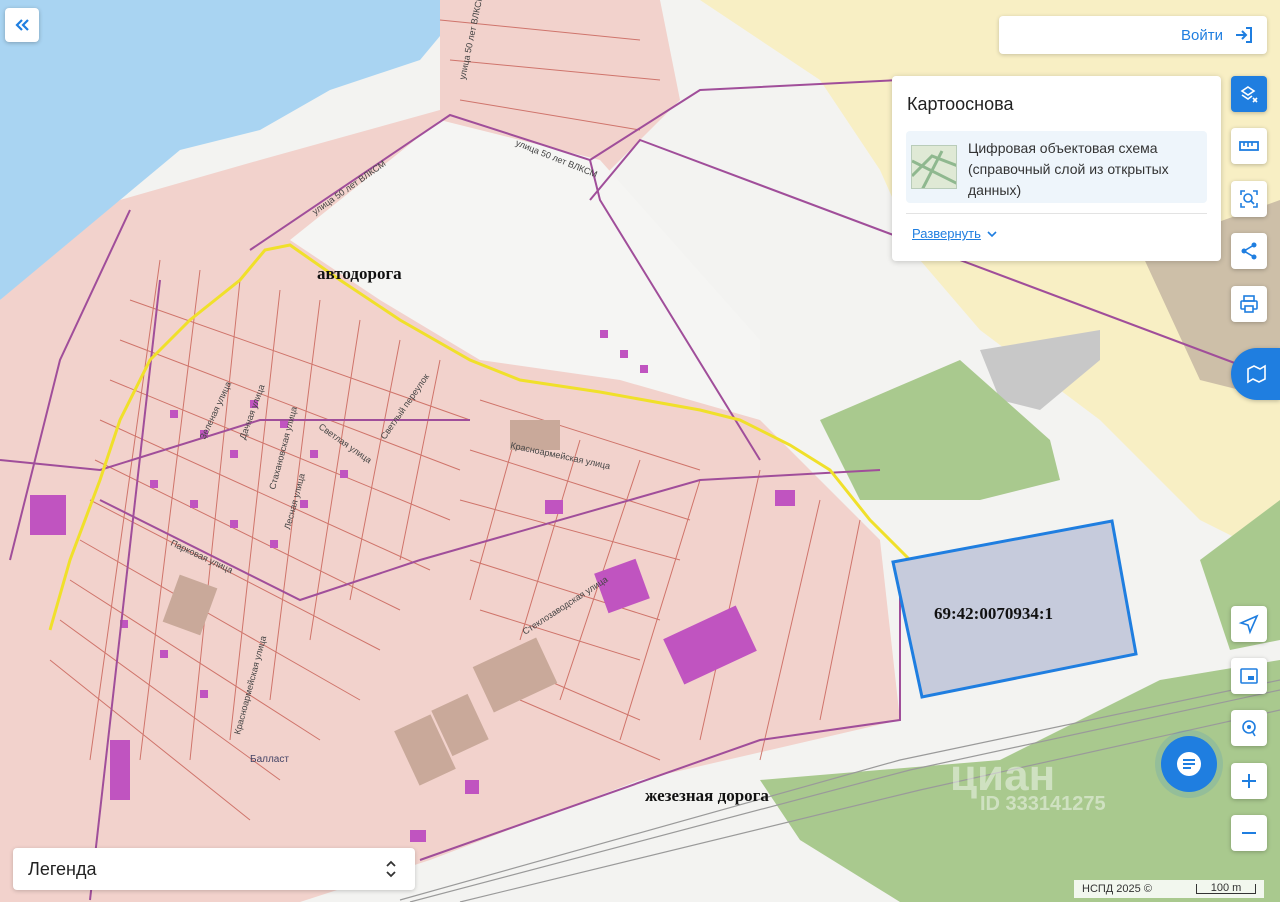 Image resolution: width=1280 pixels, height=902 pixels. What do you see at coordinates (993, 613) in the screenshot?
I see `parcel-number-label: 69:42:0070934:1` at bounding box center [993, 613].